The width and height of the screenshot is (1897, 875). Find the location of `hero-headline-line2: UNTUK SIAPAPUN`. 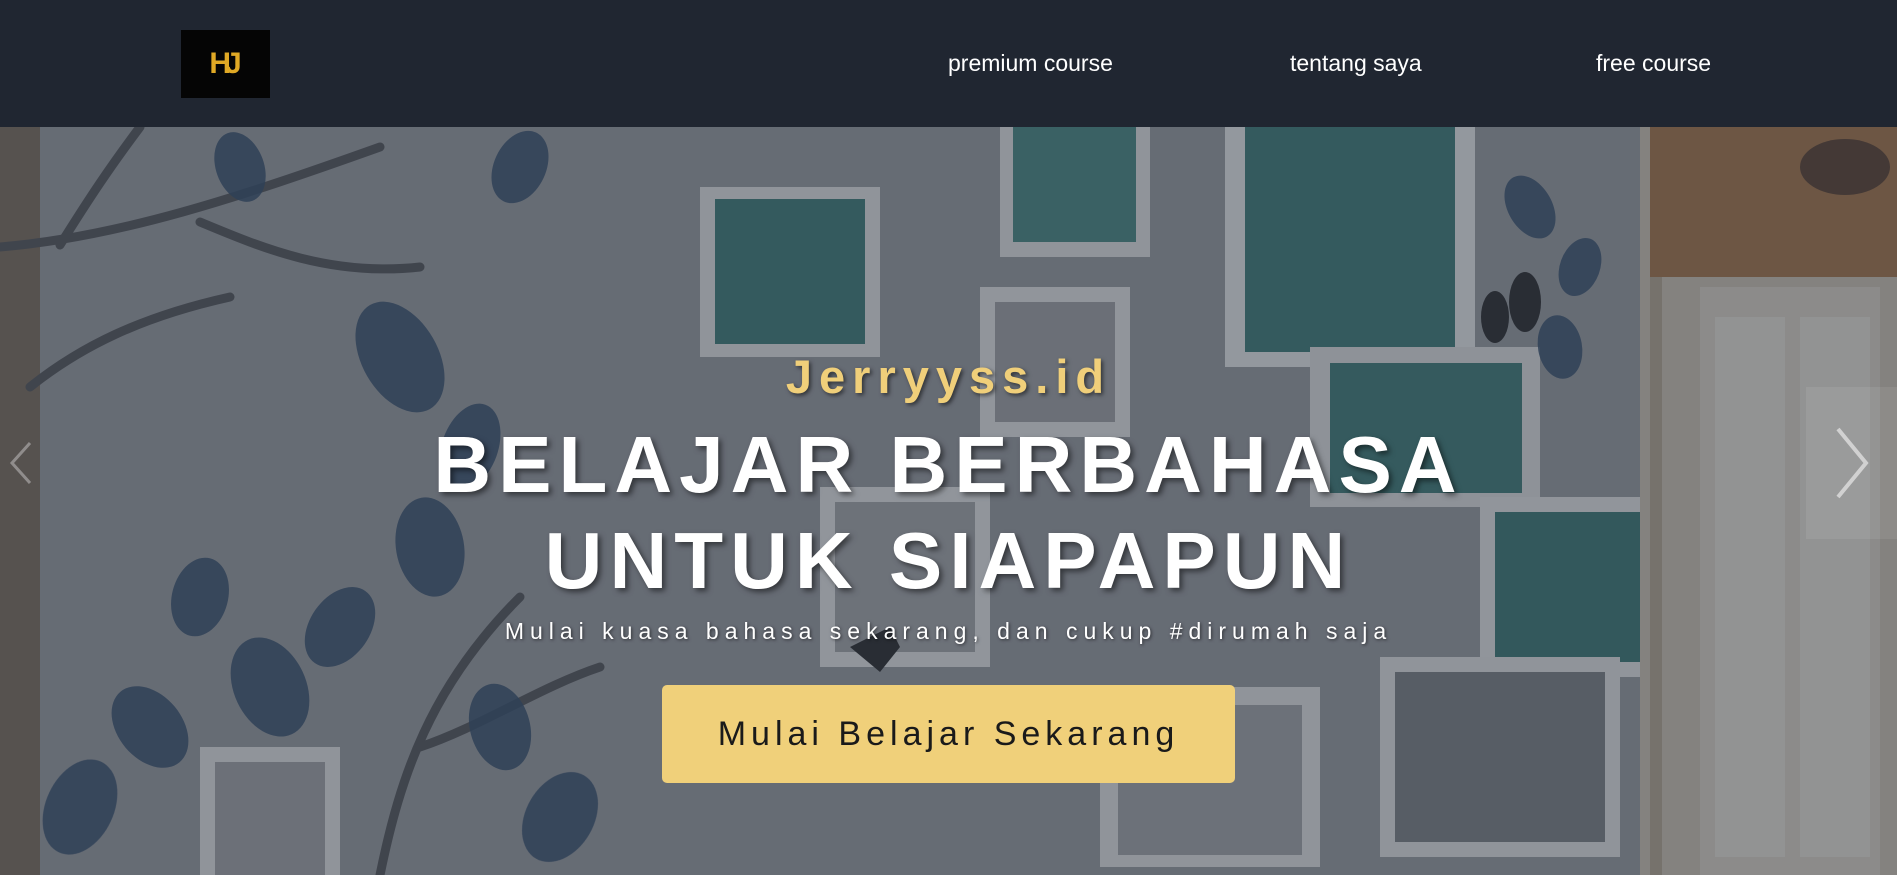

hero-headline-line2: UNTUK SIAPAPUN is located at coordinates (948, 560).